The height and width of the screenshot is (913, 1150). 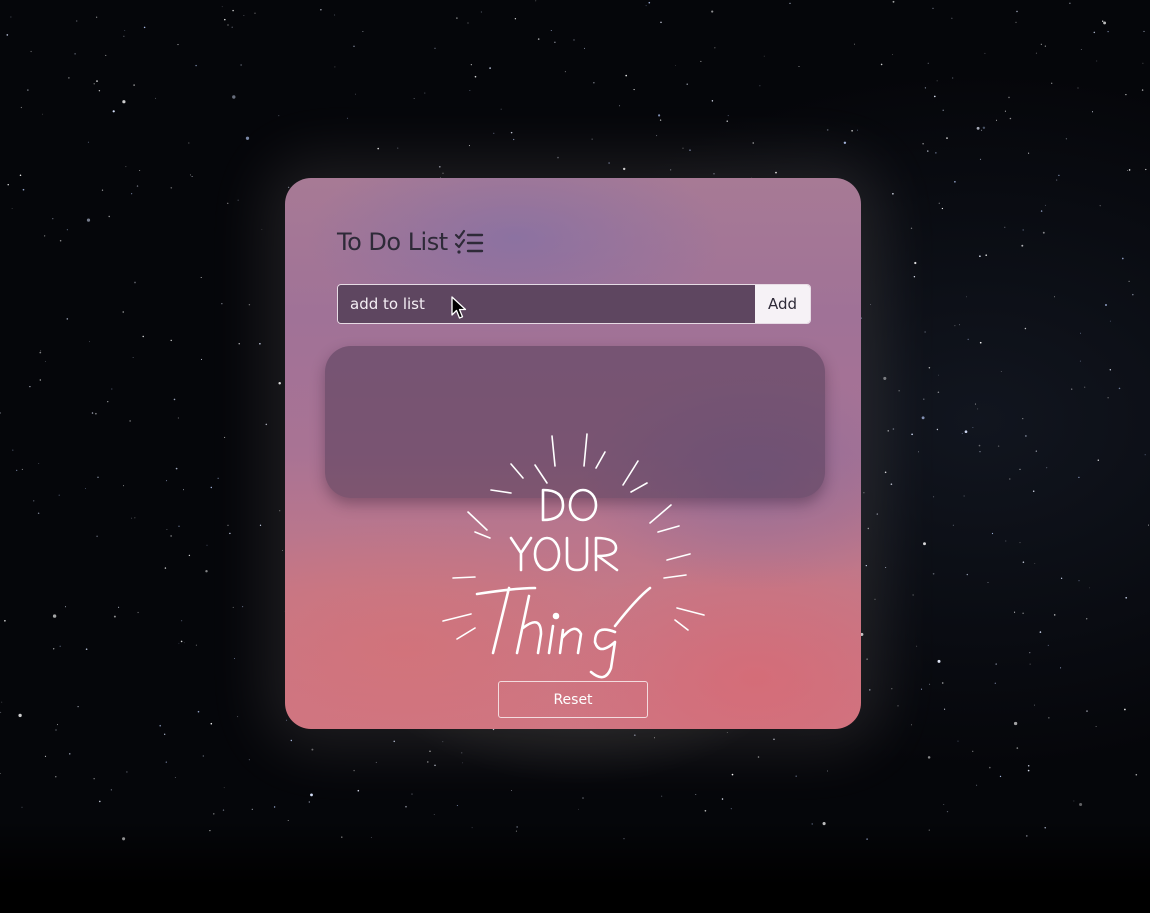 What do you see at coordinates (392, 242) in the screenshot?
I see `page-title: To Do List` at bounding box center [392, 242].